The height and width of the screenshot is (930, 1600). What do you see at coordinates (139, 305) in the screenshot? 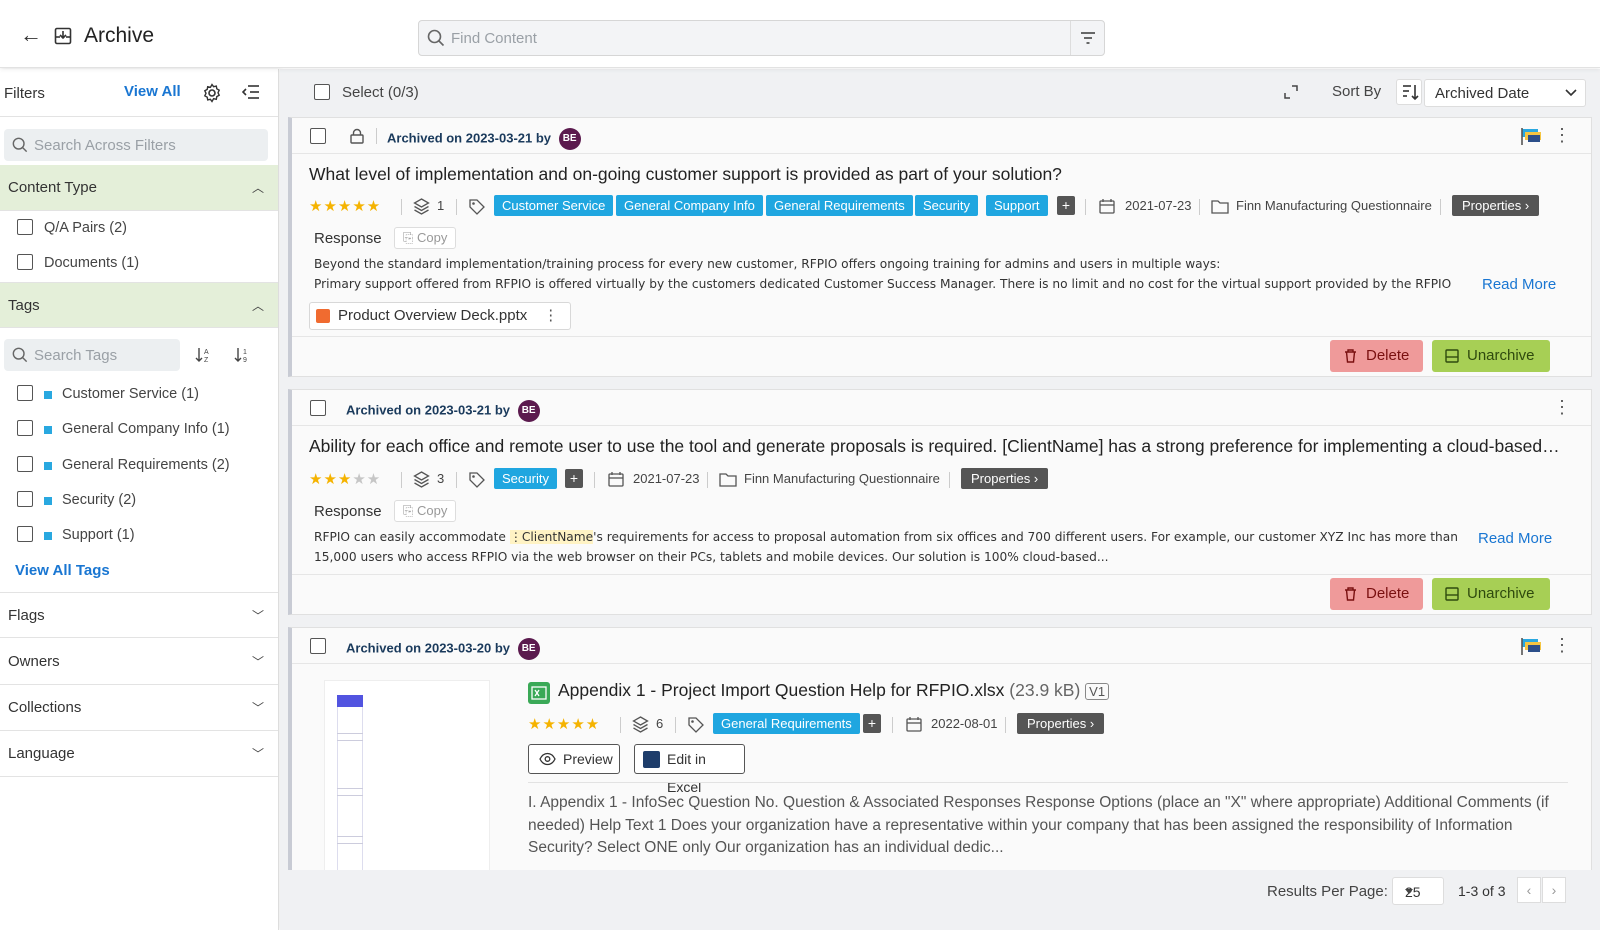
I see `tags-section-header: Tags ︿` at bounding box center [139, 305].